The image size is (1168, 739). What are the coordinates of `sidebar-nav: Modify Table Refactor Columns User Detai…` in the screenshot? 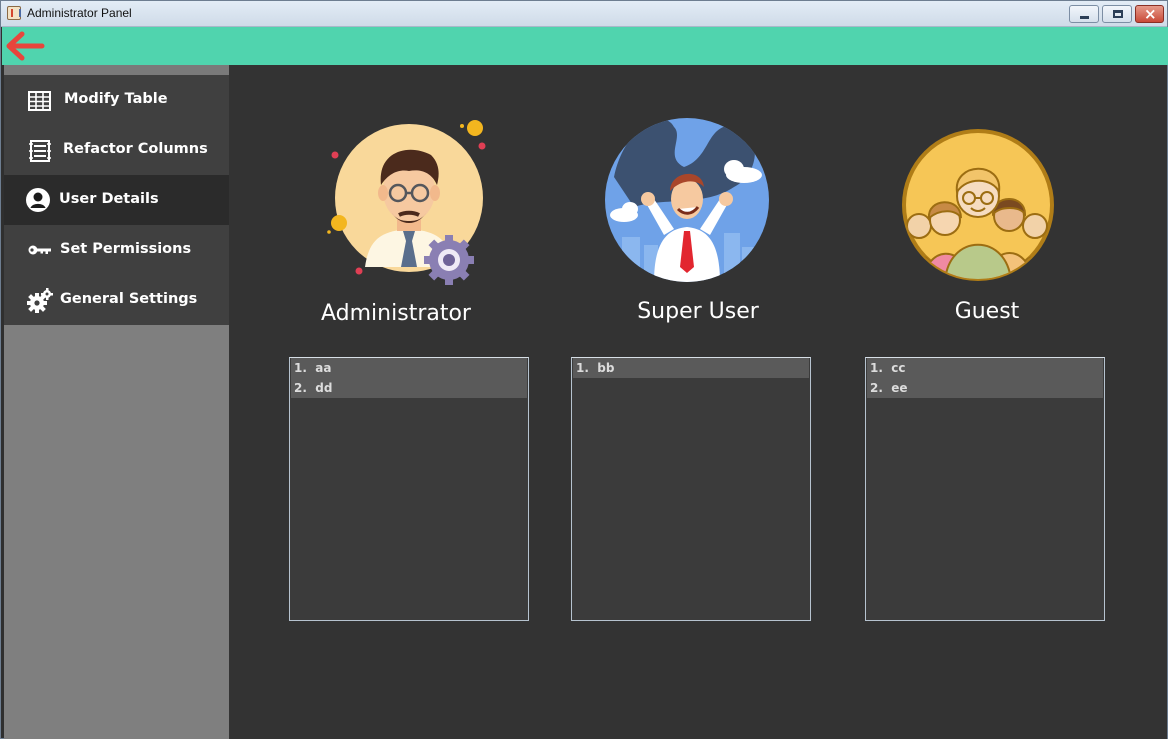 It's located at (116, 200).